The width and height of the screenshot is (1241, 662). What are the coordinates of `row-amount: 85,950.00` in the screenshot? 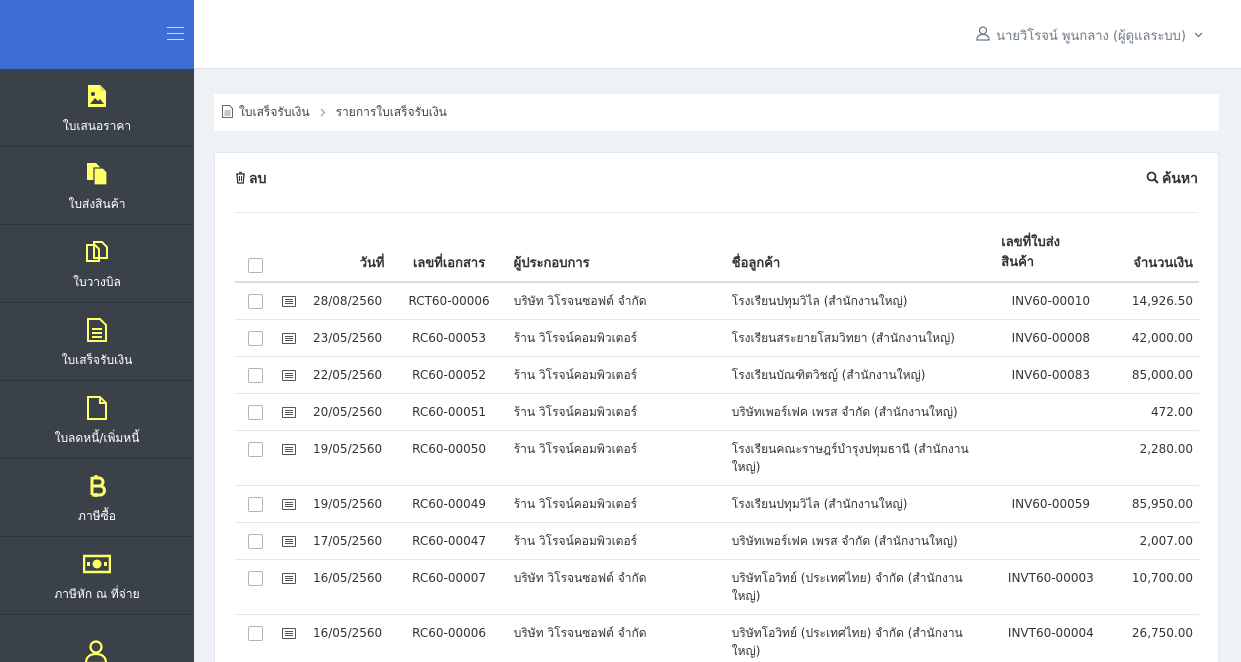 It's located at (1152, 504).